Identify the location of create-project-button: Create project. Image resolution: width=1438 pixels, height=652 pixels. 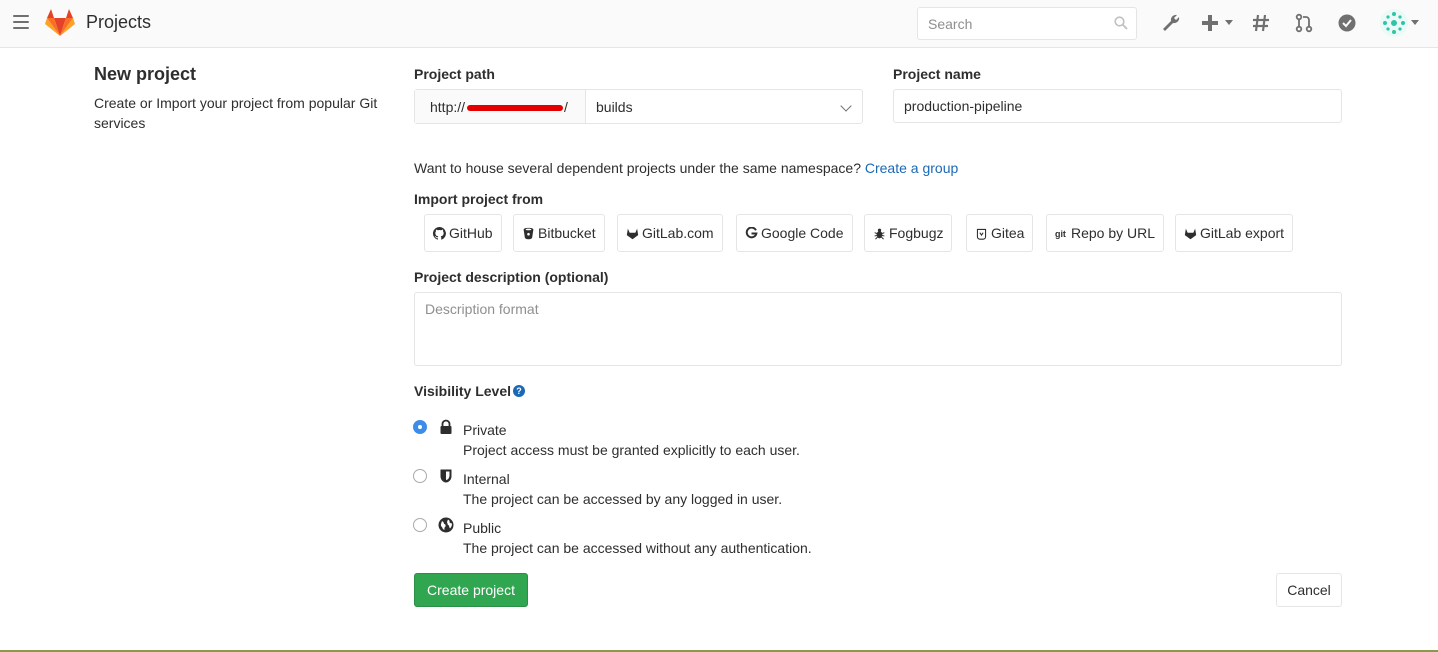
(471, 590).